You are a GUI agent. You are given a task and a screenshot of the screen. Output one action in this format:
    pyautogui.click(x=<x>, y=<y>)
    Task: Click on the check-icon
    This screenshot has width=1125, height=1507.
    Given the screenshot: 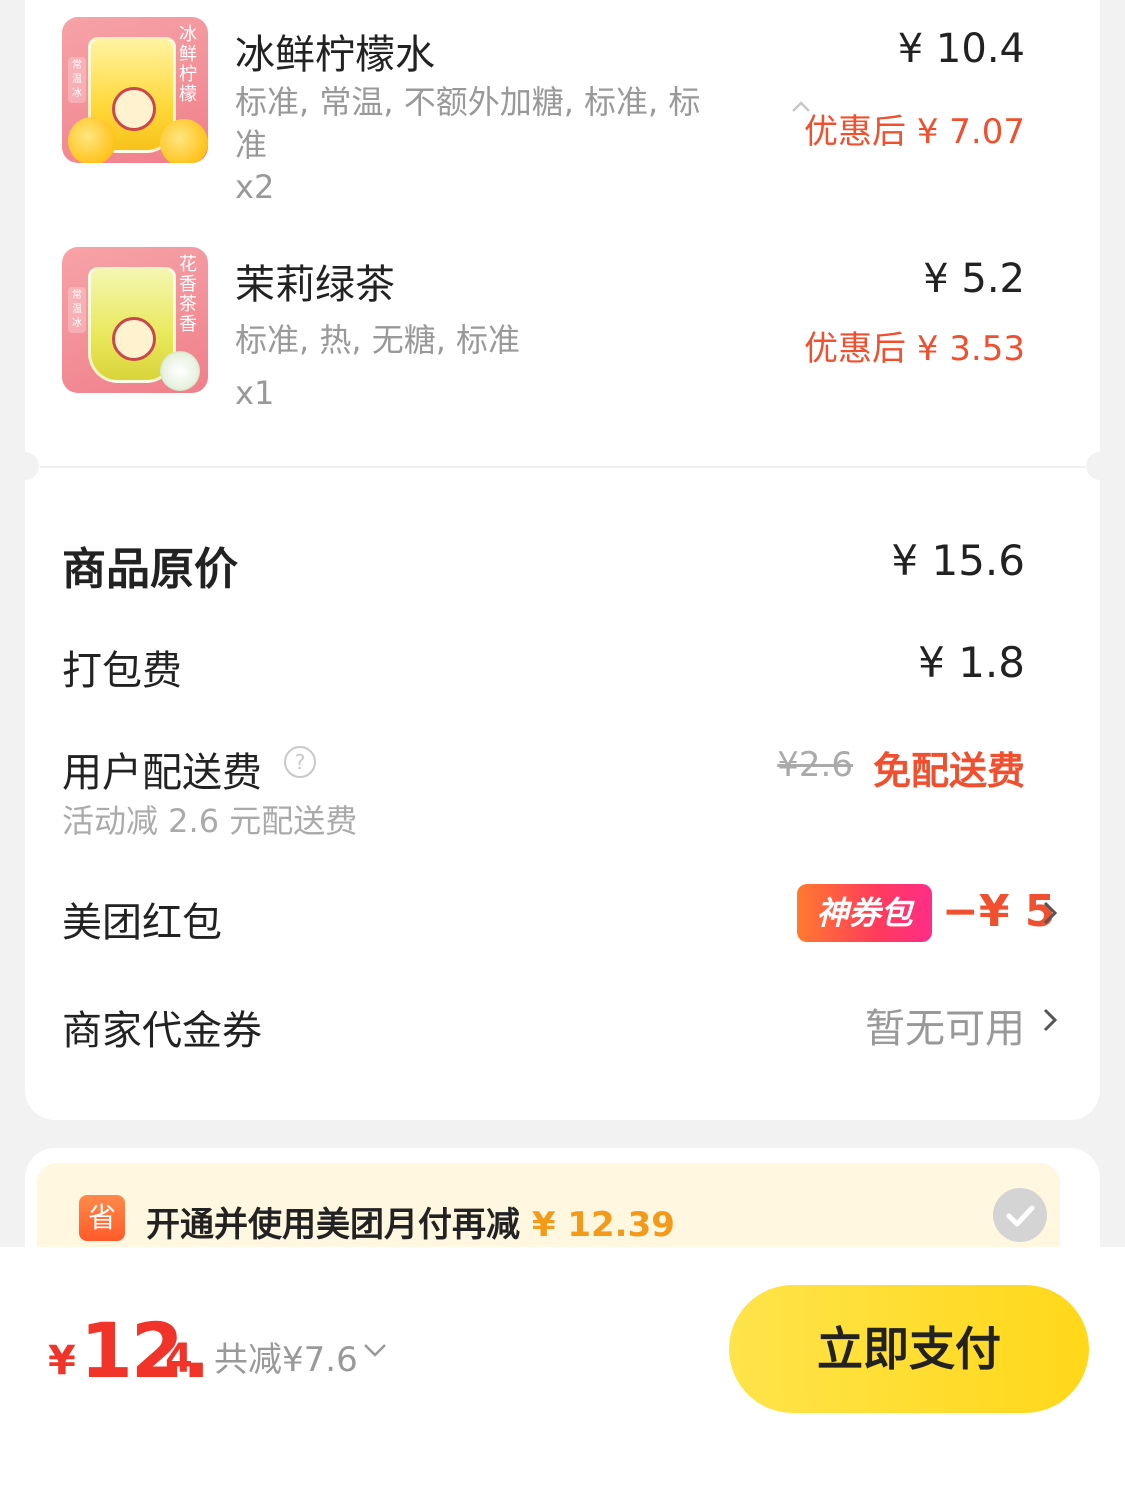 What is the action you would take?
    pyautogui.click(x=1020, y=1216)
    